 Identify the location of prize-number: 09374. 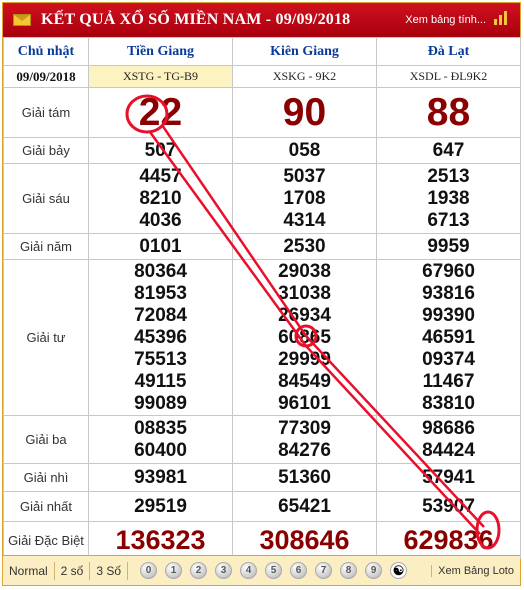
(448, 359).